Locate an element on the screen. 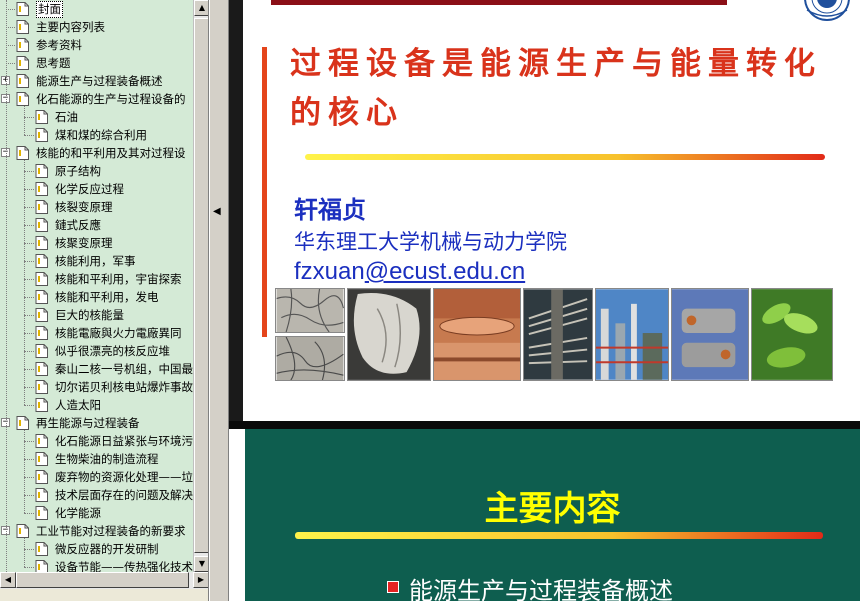  outline-item: − 工业节能对过程装备的新要求 is located at coordinates (96, 531).